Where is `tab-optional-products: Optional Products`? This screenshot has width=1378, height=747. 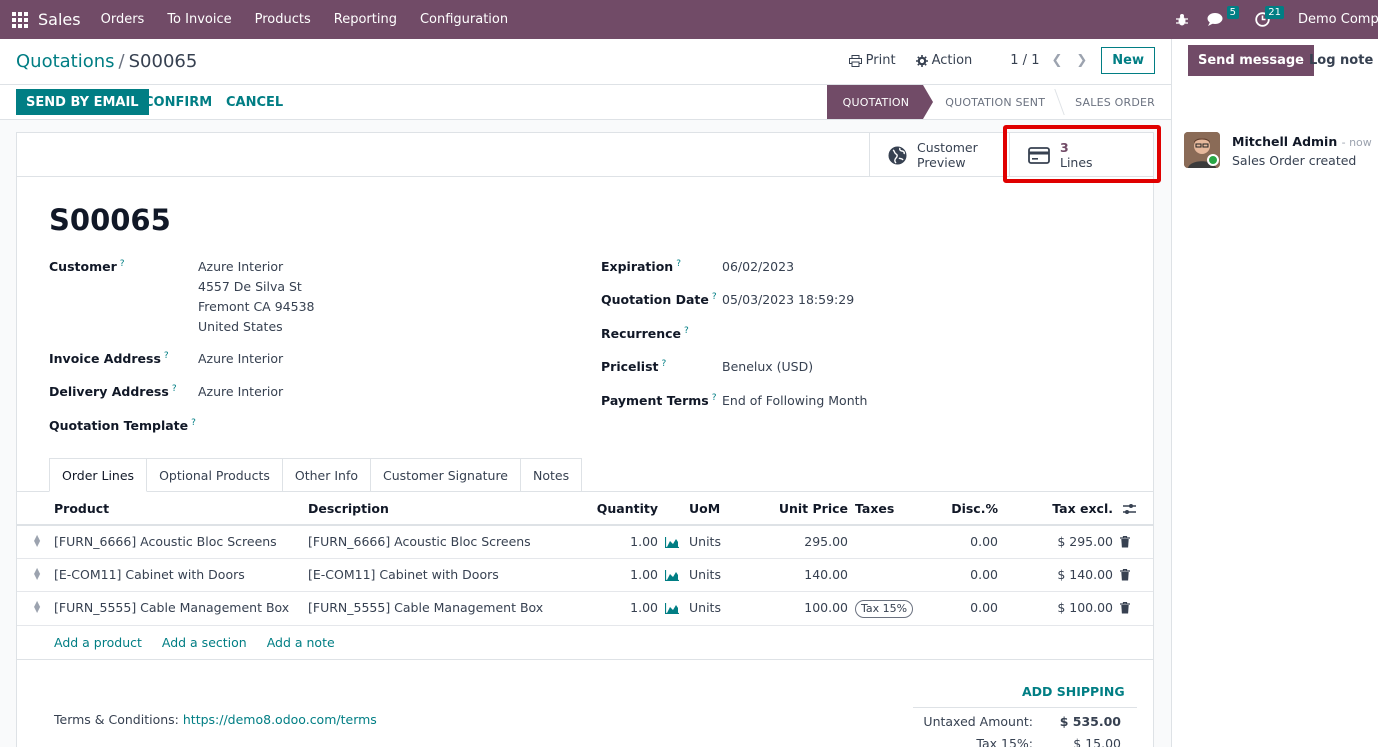
tab-optional-products: Optional Products is located at coordinates (215, 475).